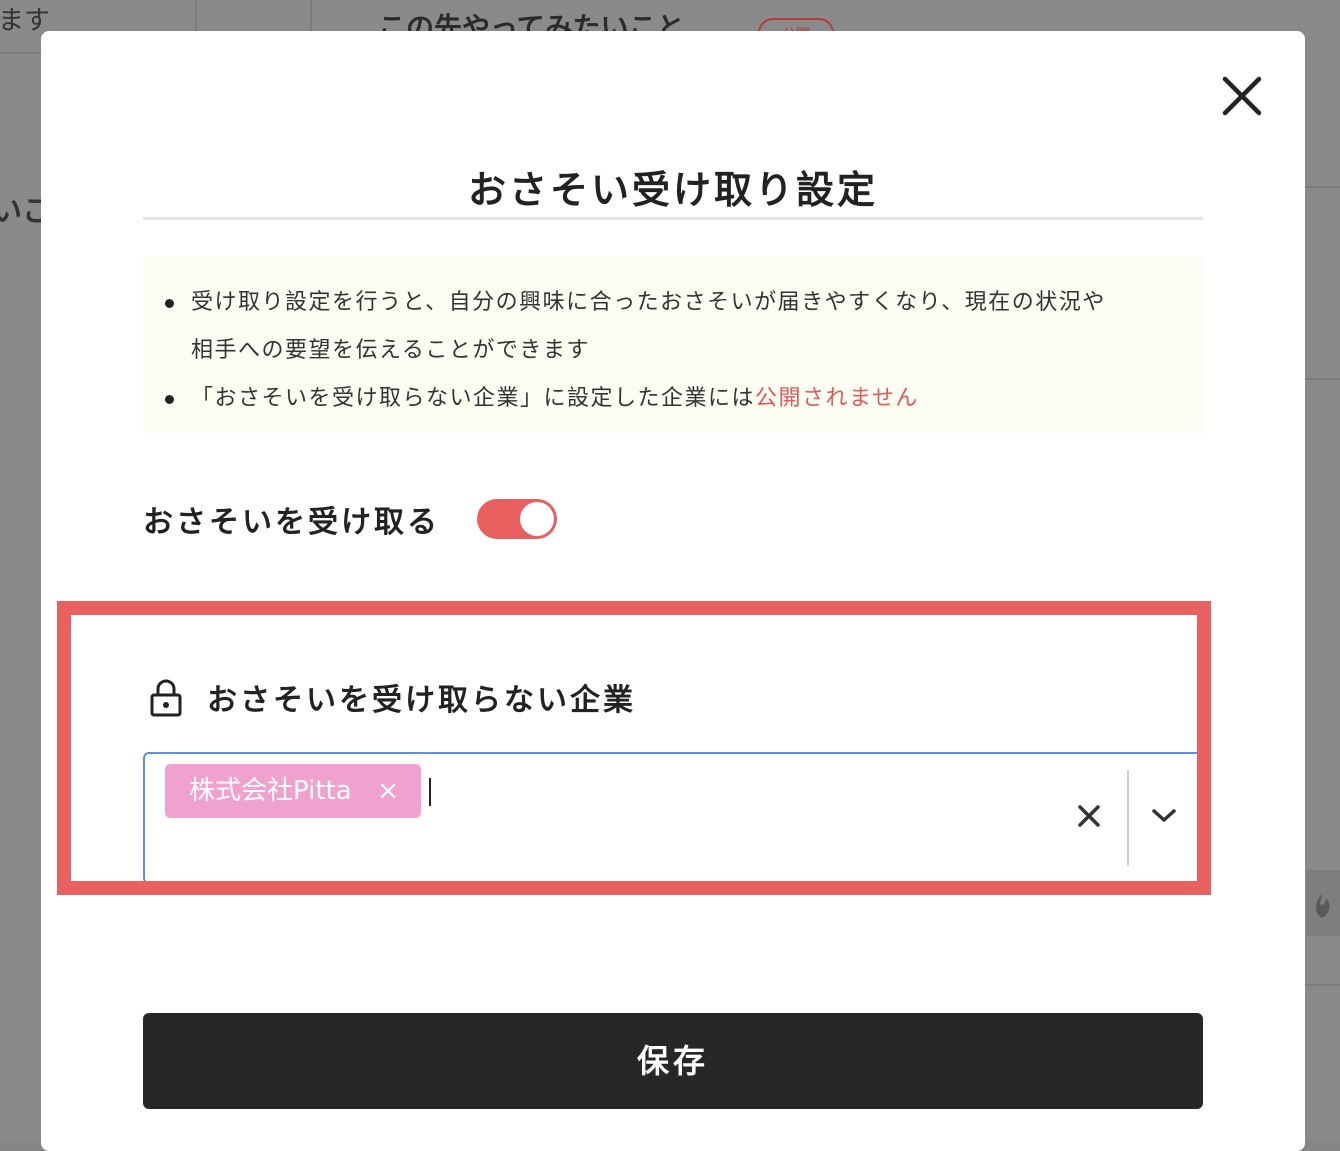  Describe the element at coordinates (517, 519) in the screenshot. I see `receive-toggle` at that location.